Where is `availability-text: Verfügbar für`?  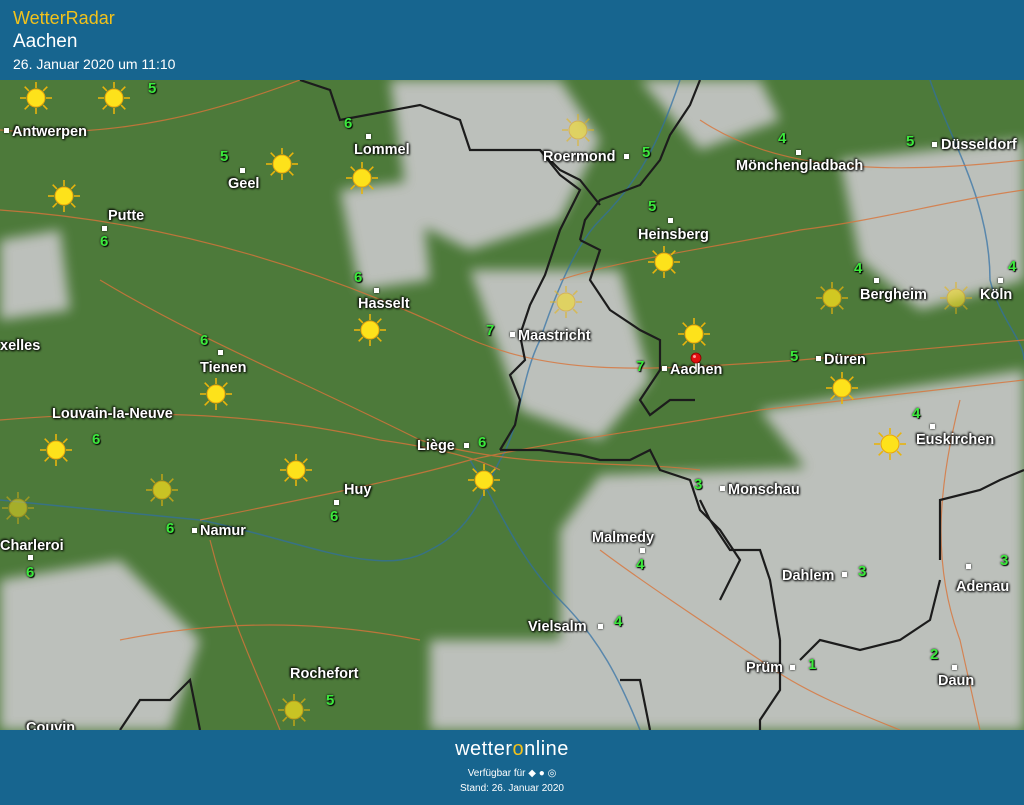 availability-text: Verfügbar für is located at coordinates (496, 773).